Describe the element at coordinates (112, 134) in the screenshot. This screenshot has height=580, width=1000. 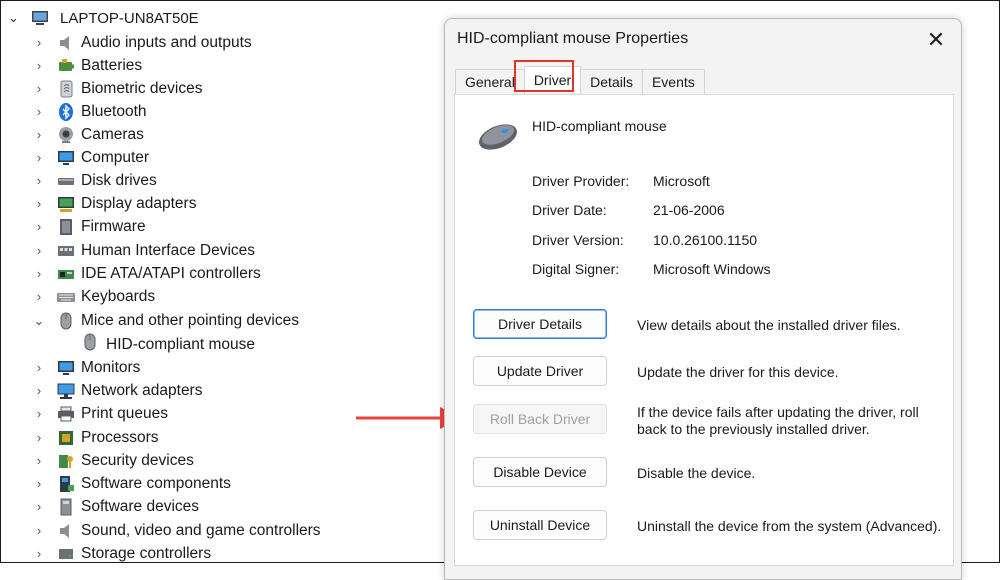
I see `tree-item-label: Cameras` at that location.